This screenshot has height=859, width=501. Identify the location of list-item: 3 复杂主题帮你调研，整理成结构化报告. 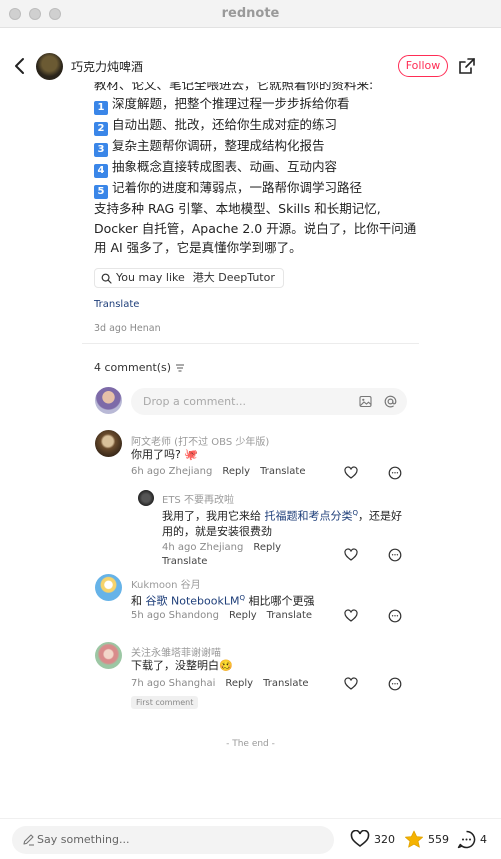
(259, 146).